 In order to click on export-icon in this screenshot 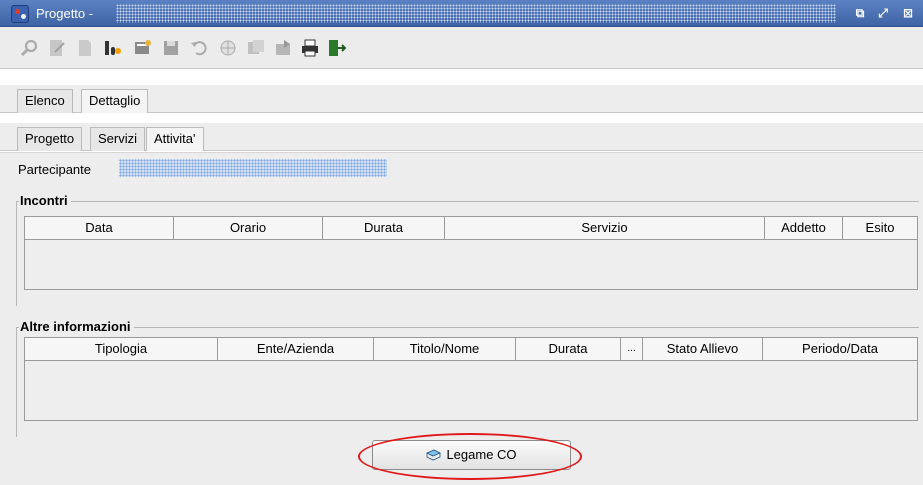, I will do `click(284, 48)`.